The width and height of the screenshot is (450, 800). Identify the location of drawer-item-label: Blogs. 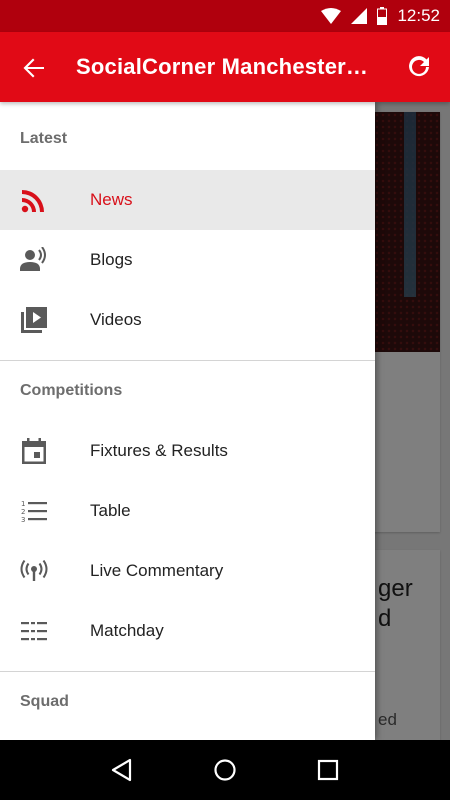
(111, 259).